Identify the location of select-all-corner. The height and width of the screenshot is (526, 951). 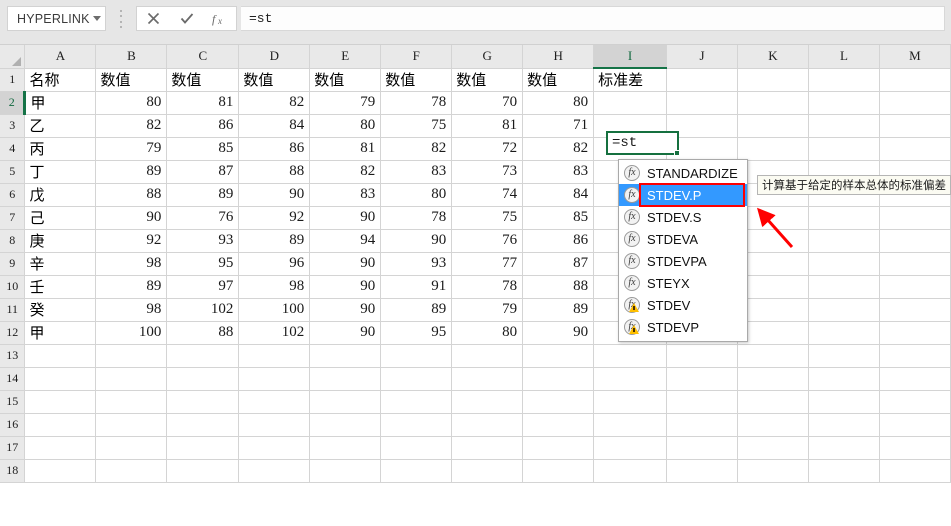
(13, 57).